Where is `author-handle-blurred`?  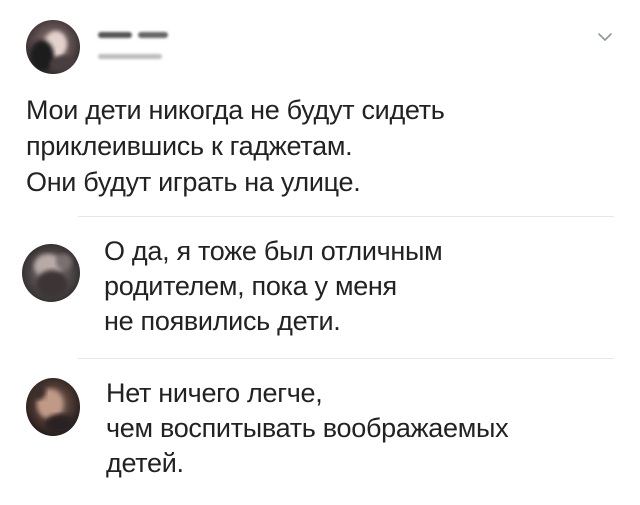
author-handle-blurred is located at coordinates (133, 57).